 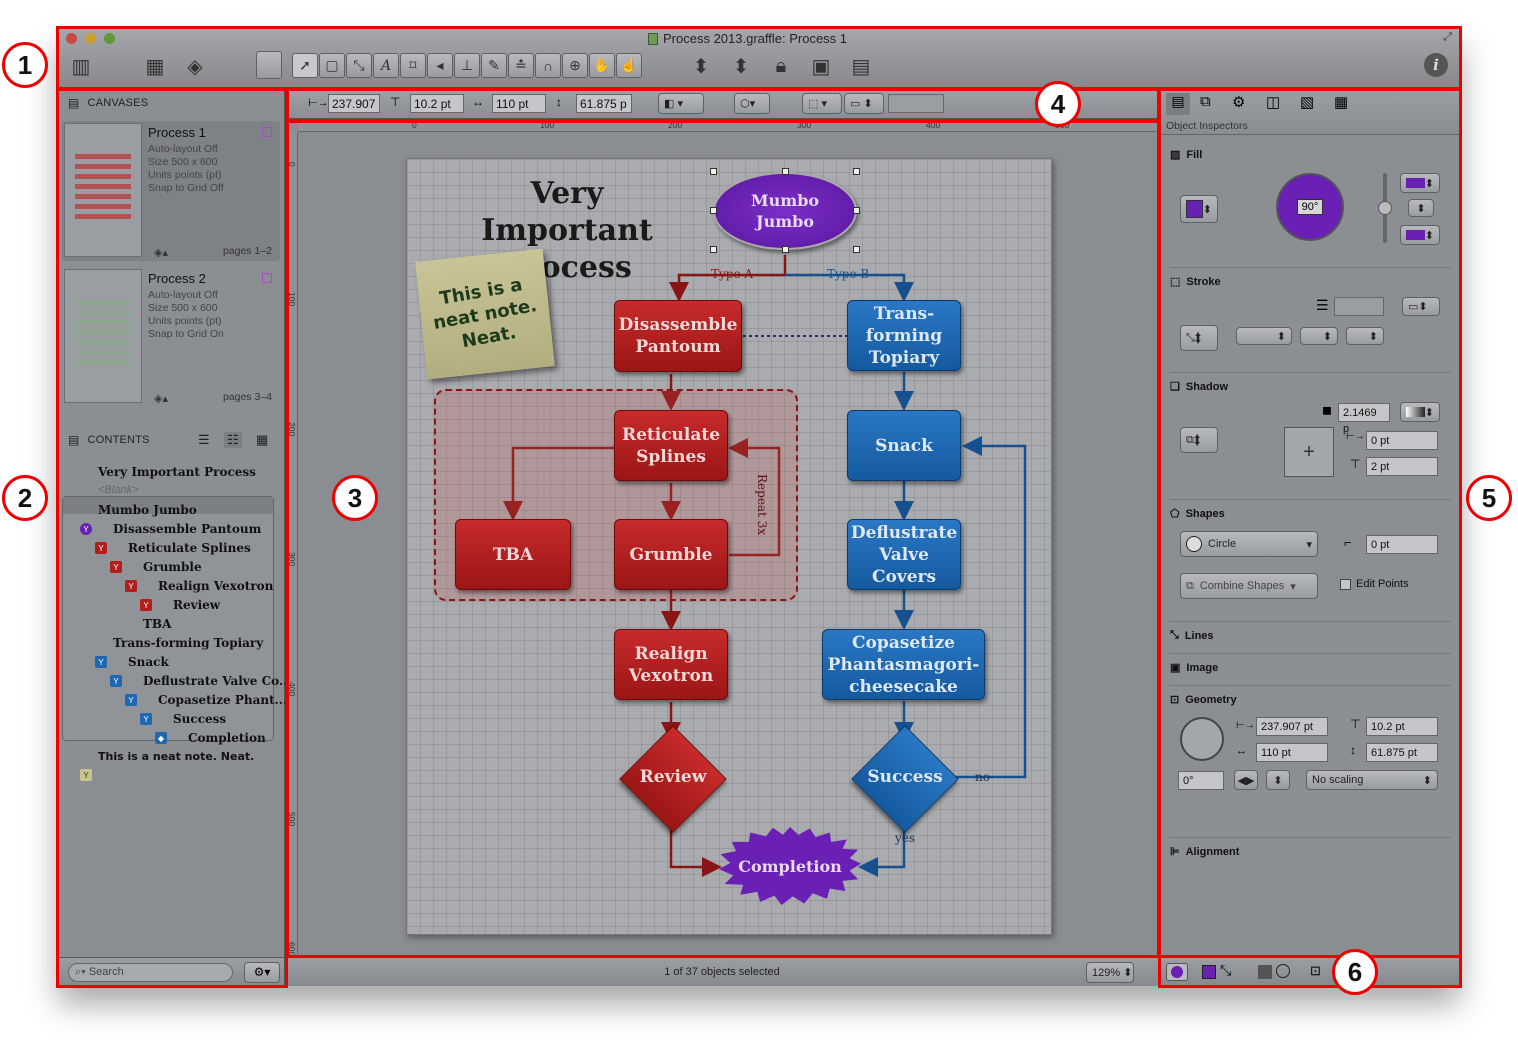 I want to click on stroke-style-popup: ⬚ ▾, so click(x=822, y=103).